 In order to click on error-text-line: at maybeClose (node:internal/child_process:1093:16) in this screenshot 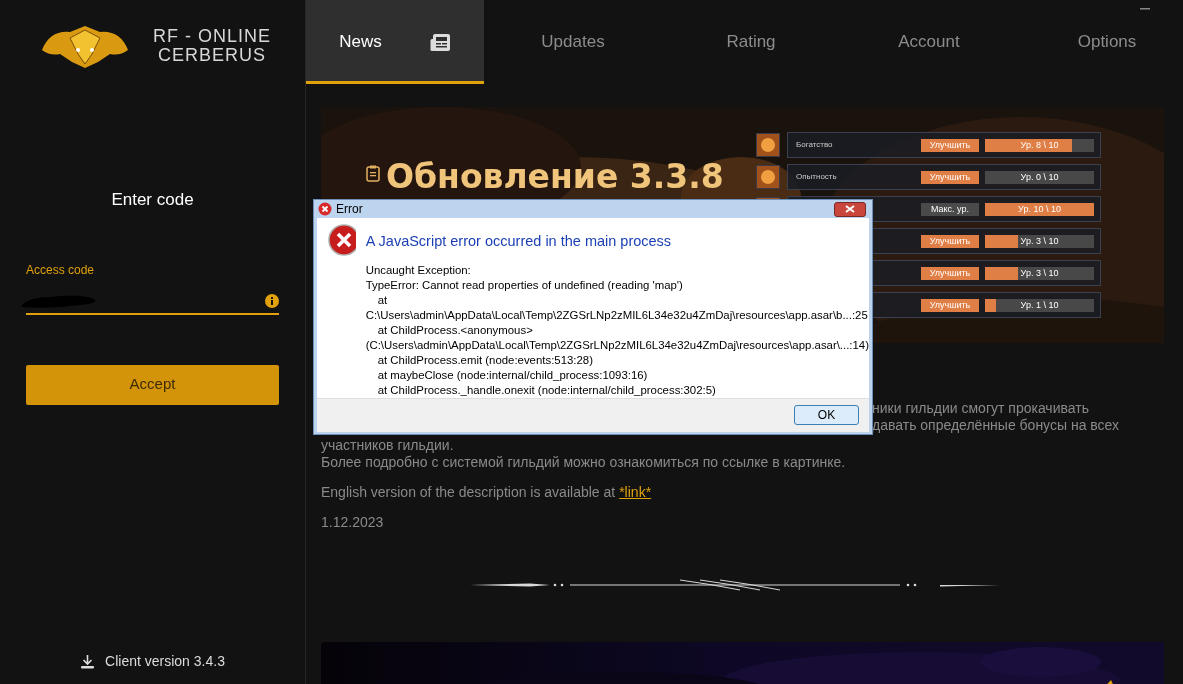, I will do `click(512, 375)`.